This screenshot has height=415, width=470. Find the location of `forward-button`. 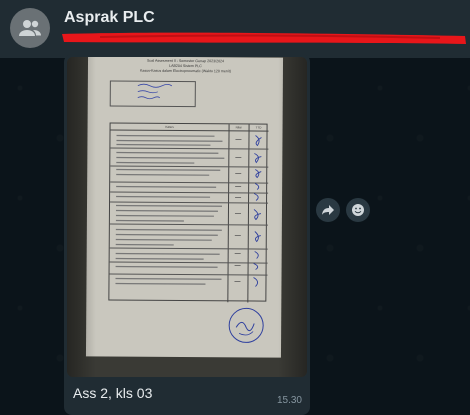

forward-button is located at coordinates (328, 210).